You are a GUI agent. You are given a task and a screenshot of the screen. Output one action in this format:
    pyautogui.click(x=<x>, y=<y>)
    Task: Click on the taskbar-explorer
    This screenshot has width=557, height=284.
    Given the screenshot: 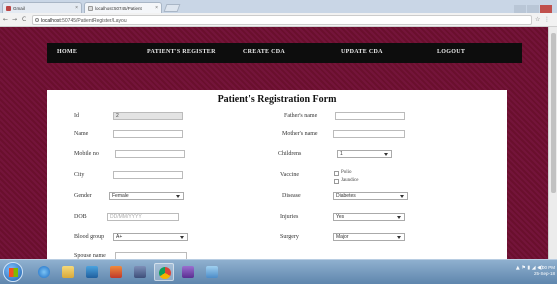 What is the action you would take?
    pyautogui.click(x=68, y=272)
    